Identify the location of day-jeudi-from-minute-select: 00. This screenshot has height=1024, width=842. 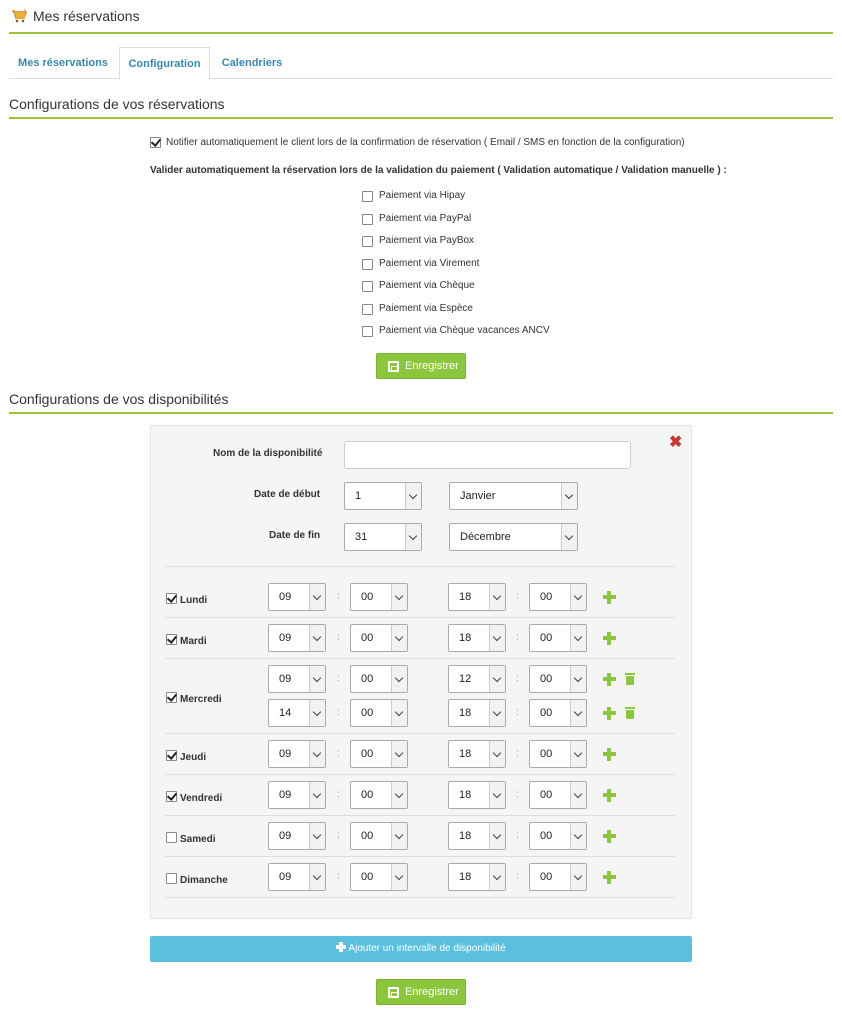
(379, 754).